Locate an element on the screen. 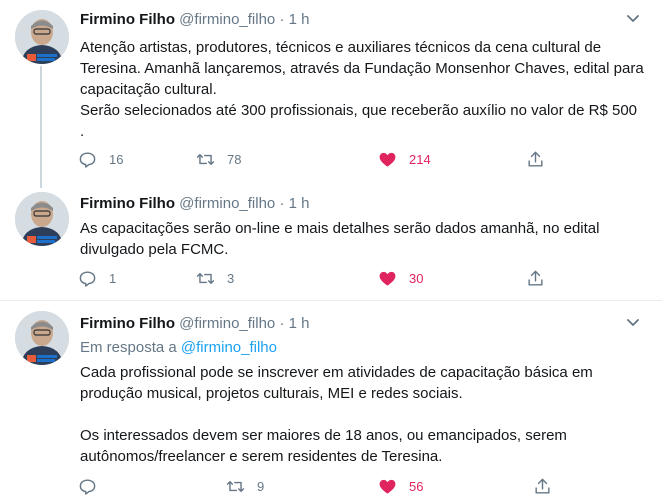 This screenshot has height=502, width=662. retweet-button: 78 is located at coordinates (218, 159).